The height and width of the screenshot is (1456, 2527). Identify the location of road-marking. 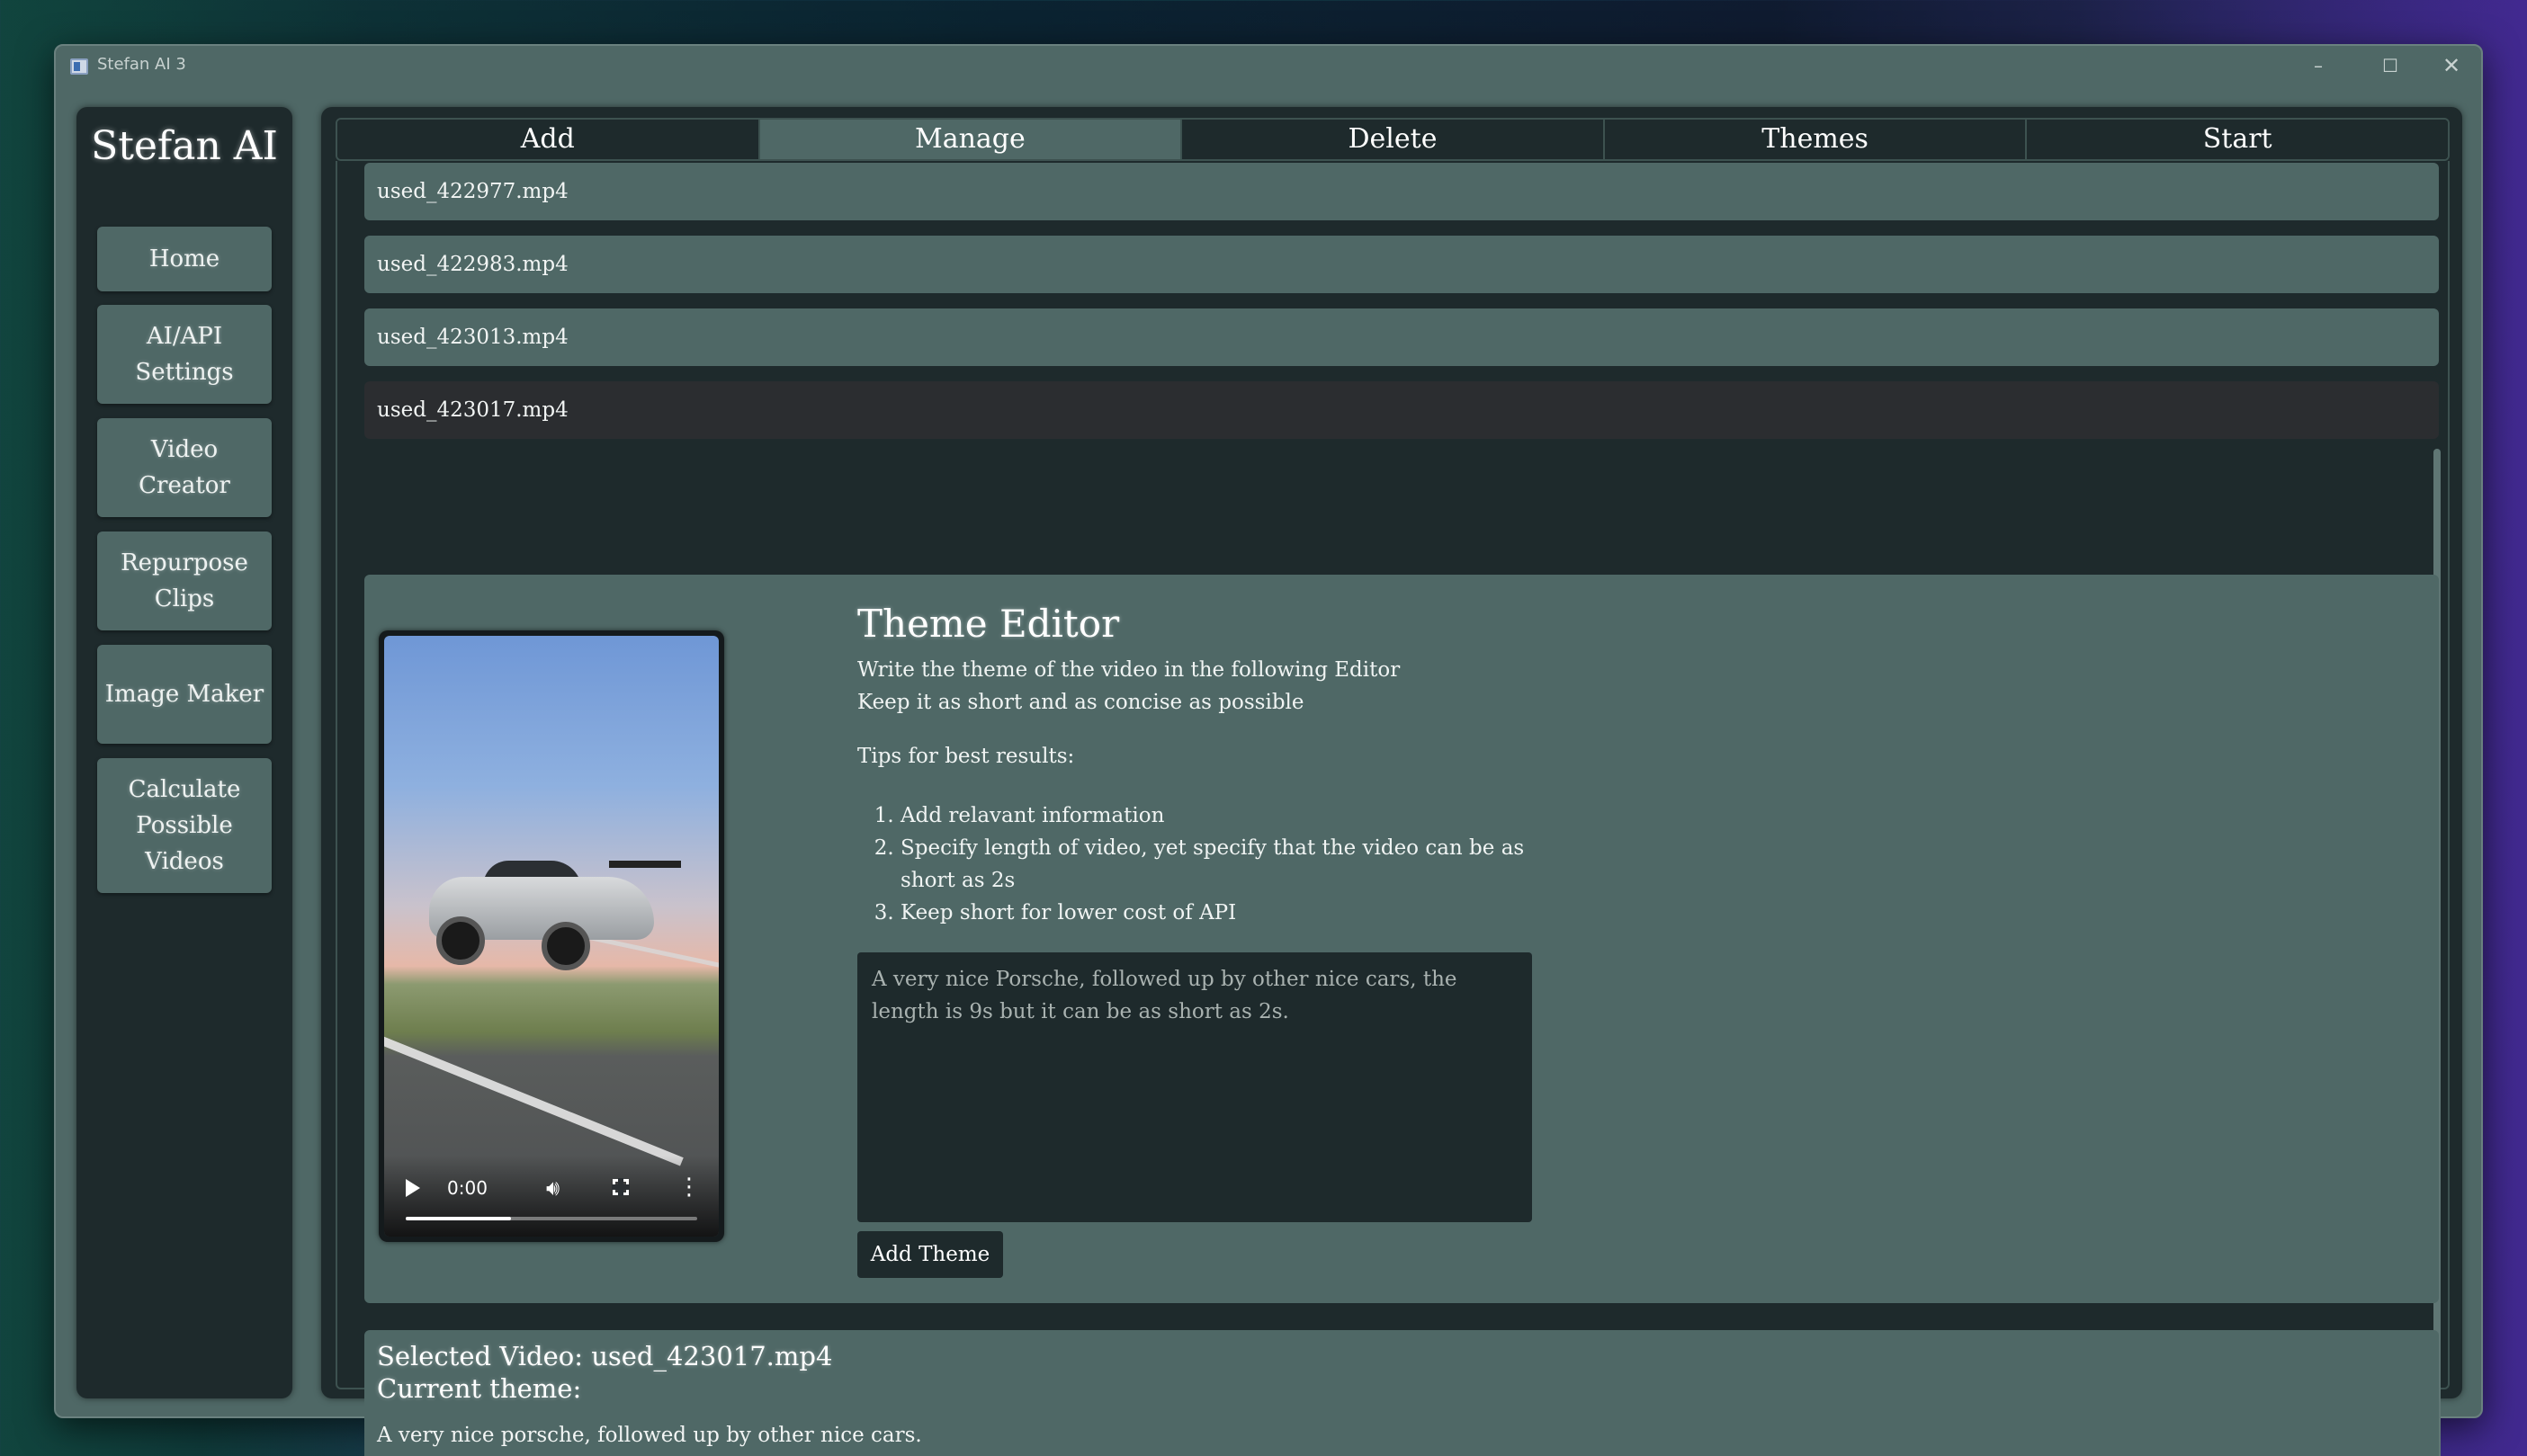
(534, 1094).